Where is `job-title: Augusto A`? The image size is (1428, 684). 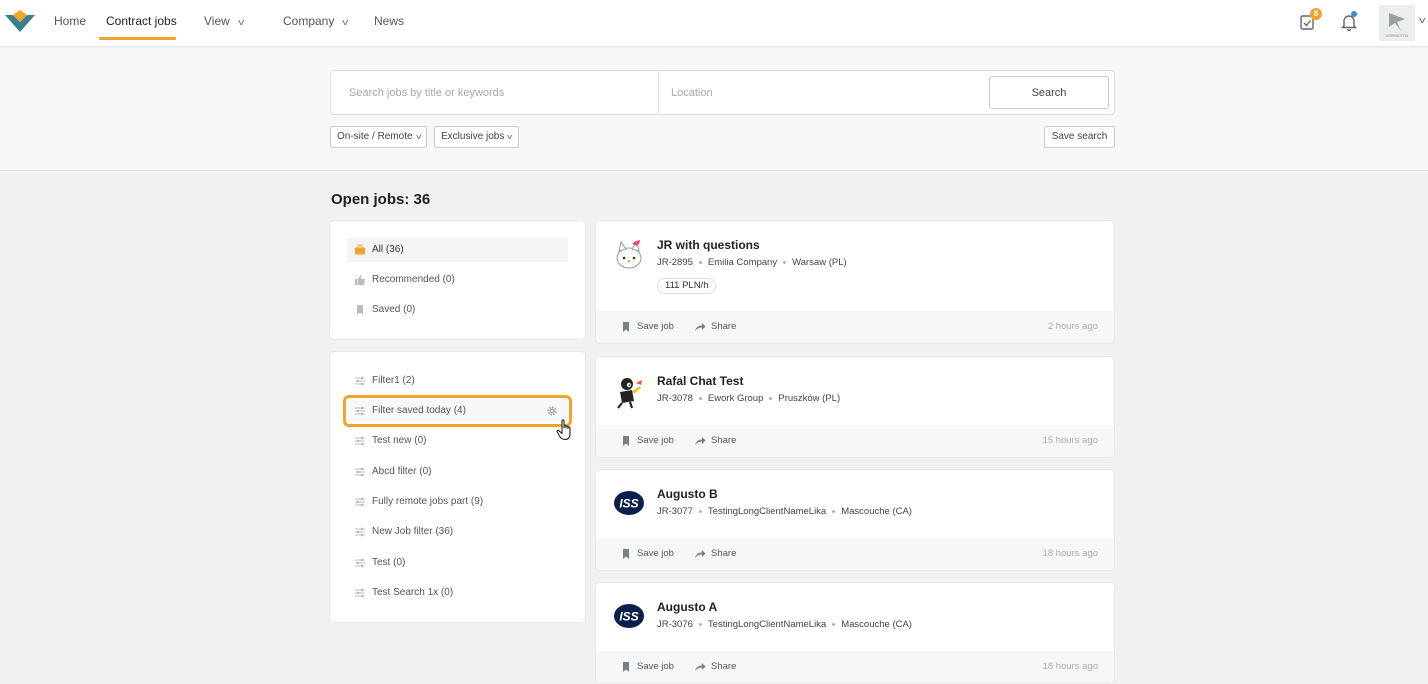 job-title: Augusto A is located at coordinates (687, 607).